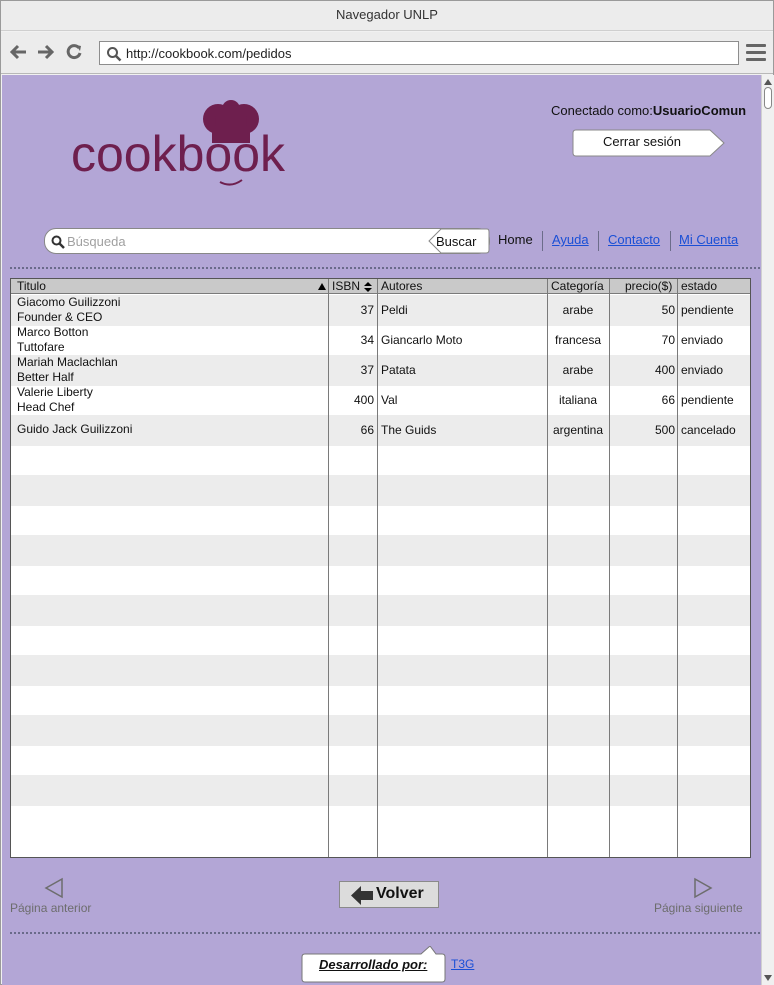 Image resolution: width=774 pixels, height=985 pixels. What do you see at coordinates (367, 430) in the screenshot?
I see `cell-isbn: 66` at bounding box center [367, 430].